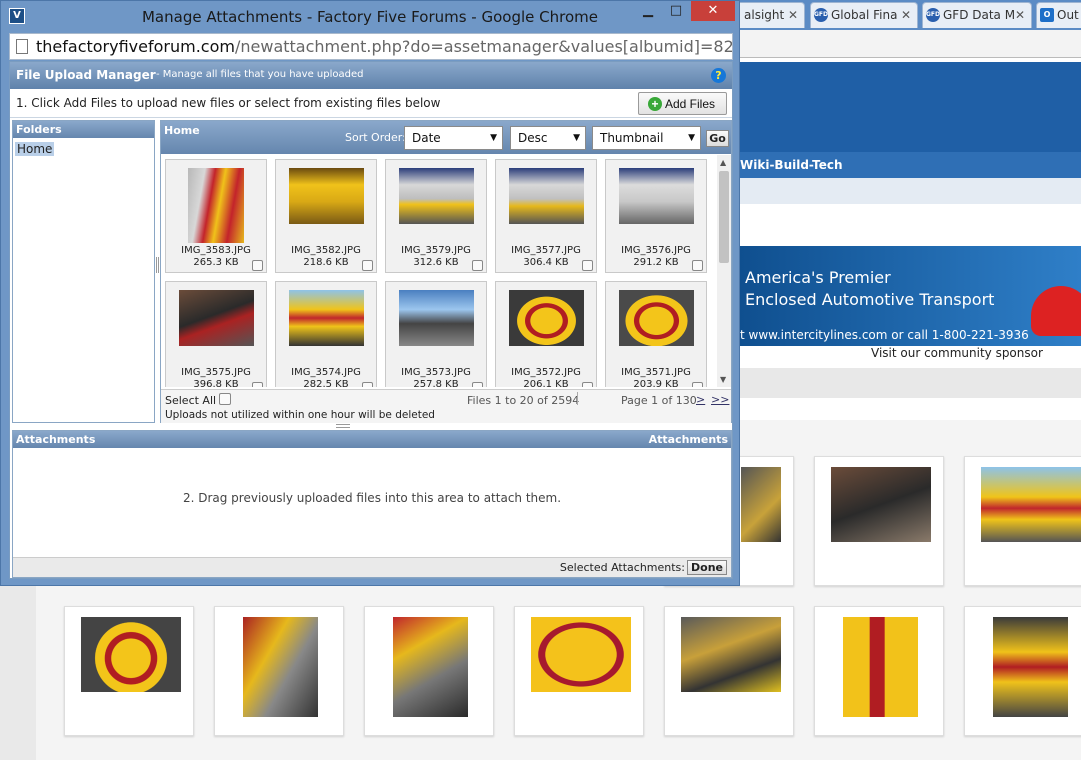  Describe the element at coordinates (372, 439) in the screenshot. I see `attachments-header: Attachments Attachments` at that location.